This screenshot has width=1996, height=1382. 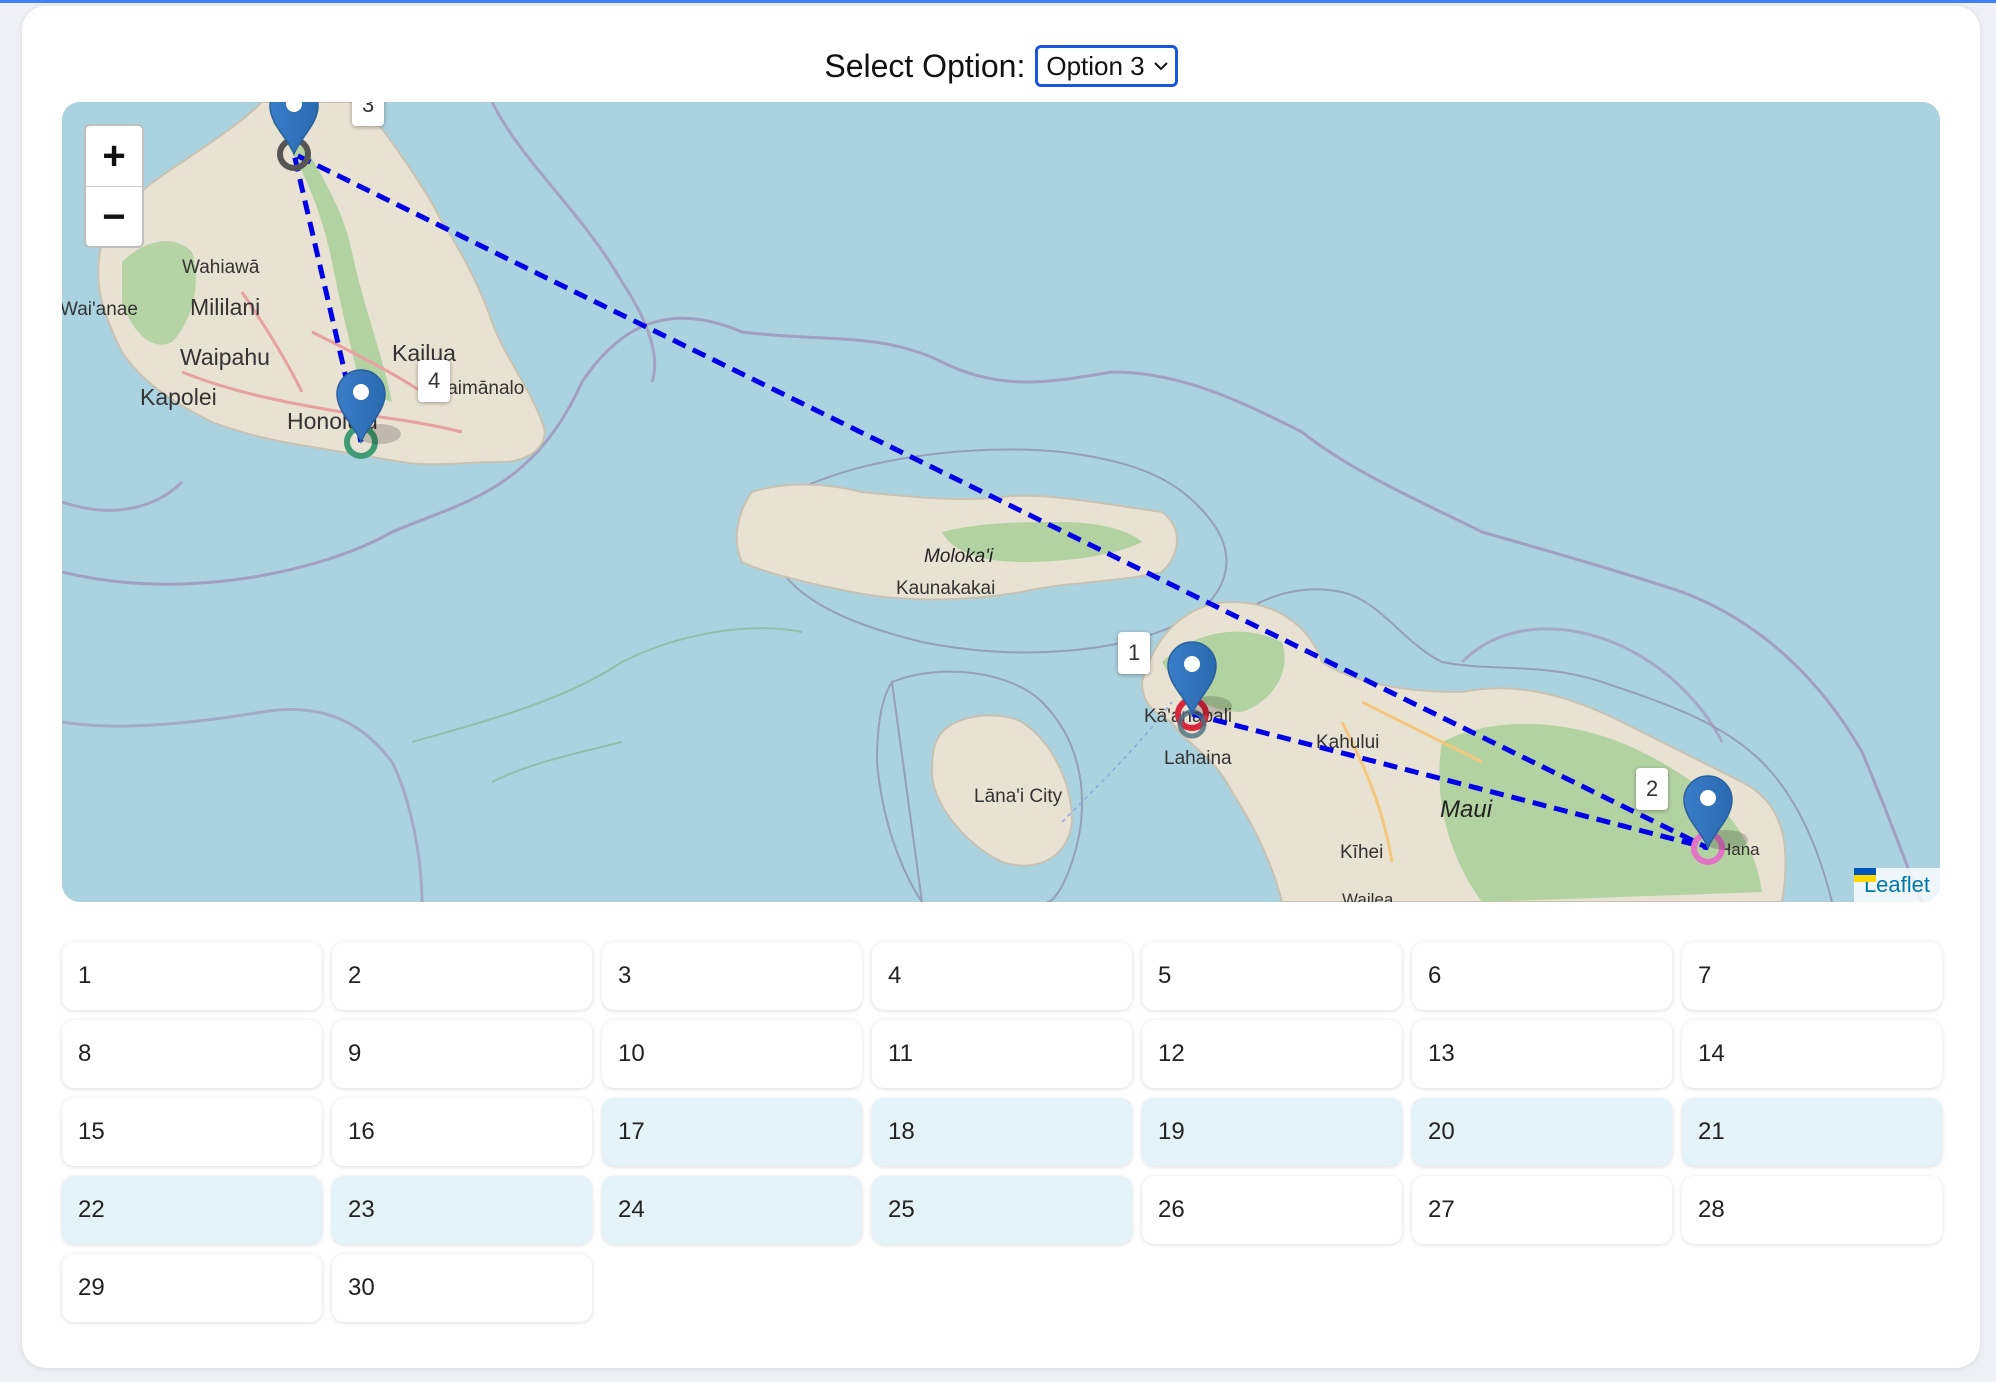 I want to click on grid-cell: 1, so click(x=192, y=976).